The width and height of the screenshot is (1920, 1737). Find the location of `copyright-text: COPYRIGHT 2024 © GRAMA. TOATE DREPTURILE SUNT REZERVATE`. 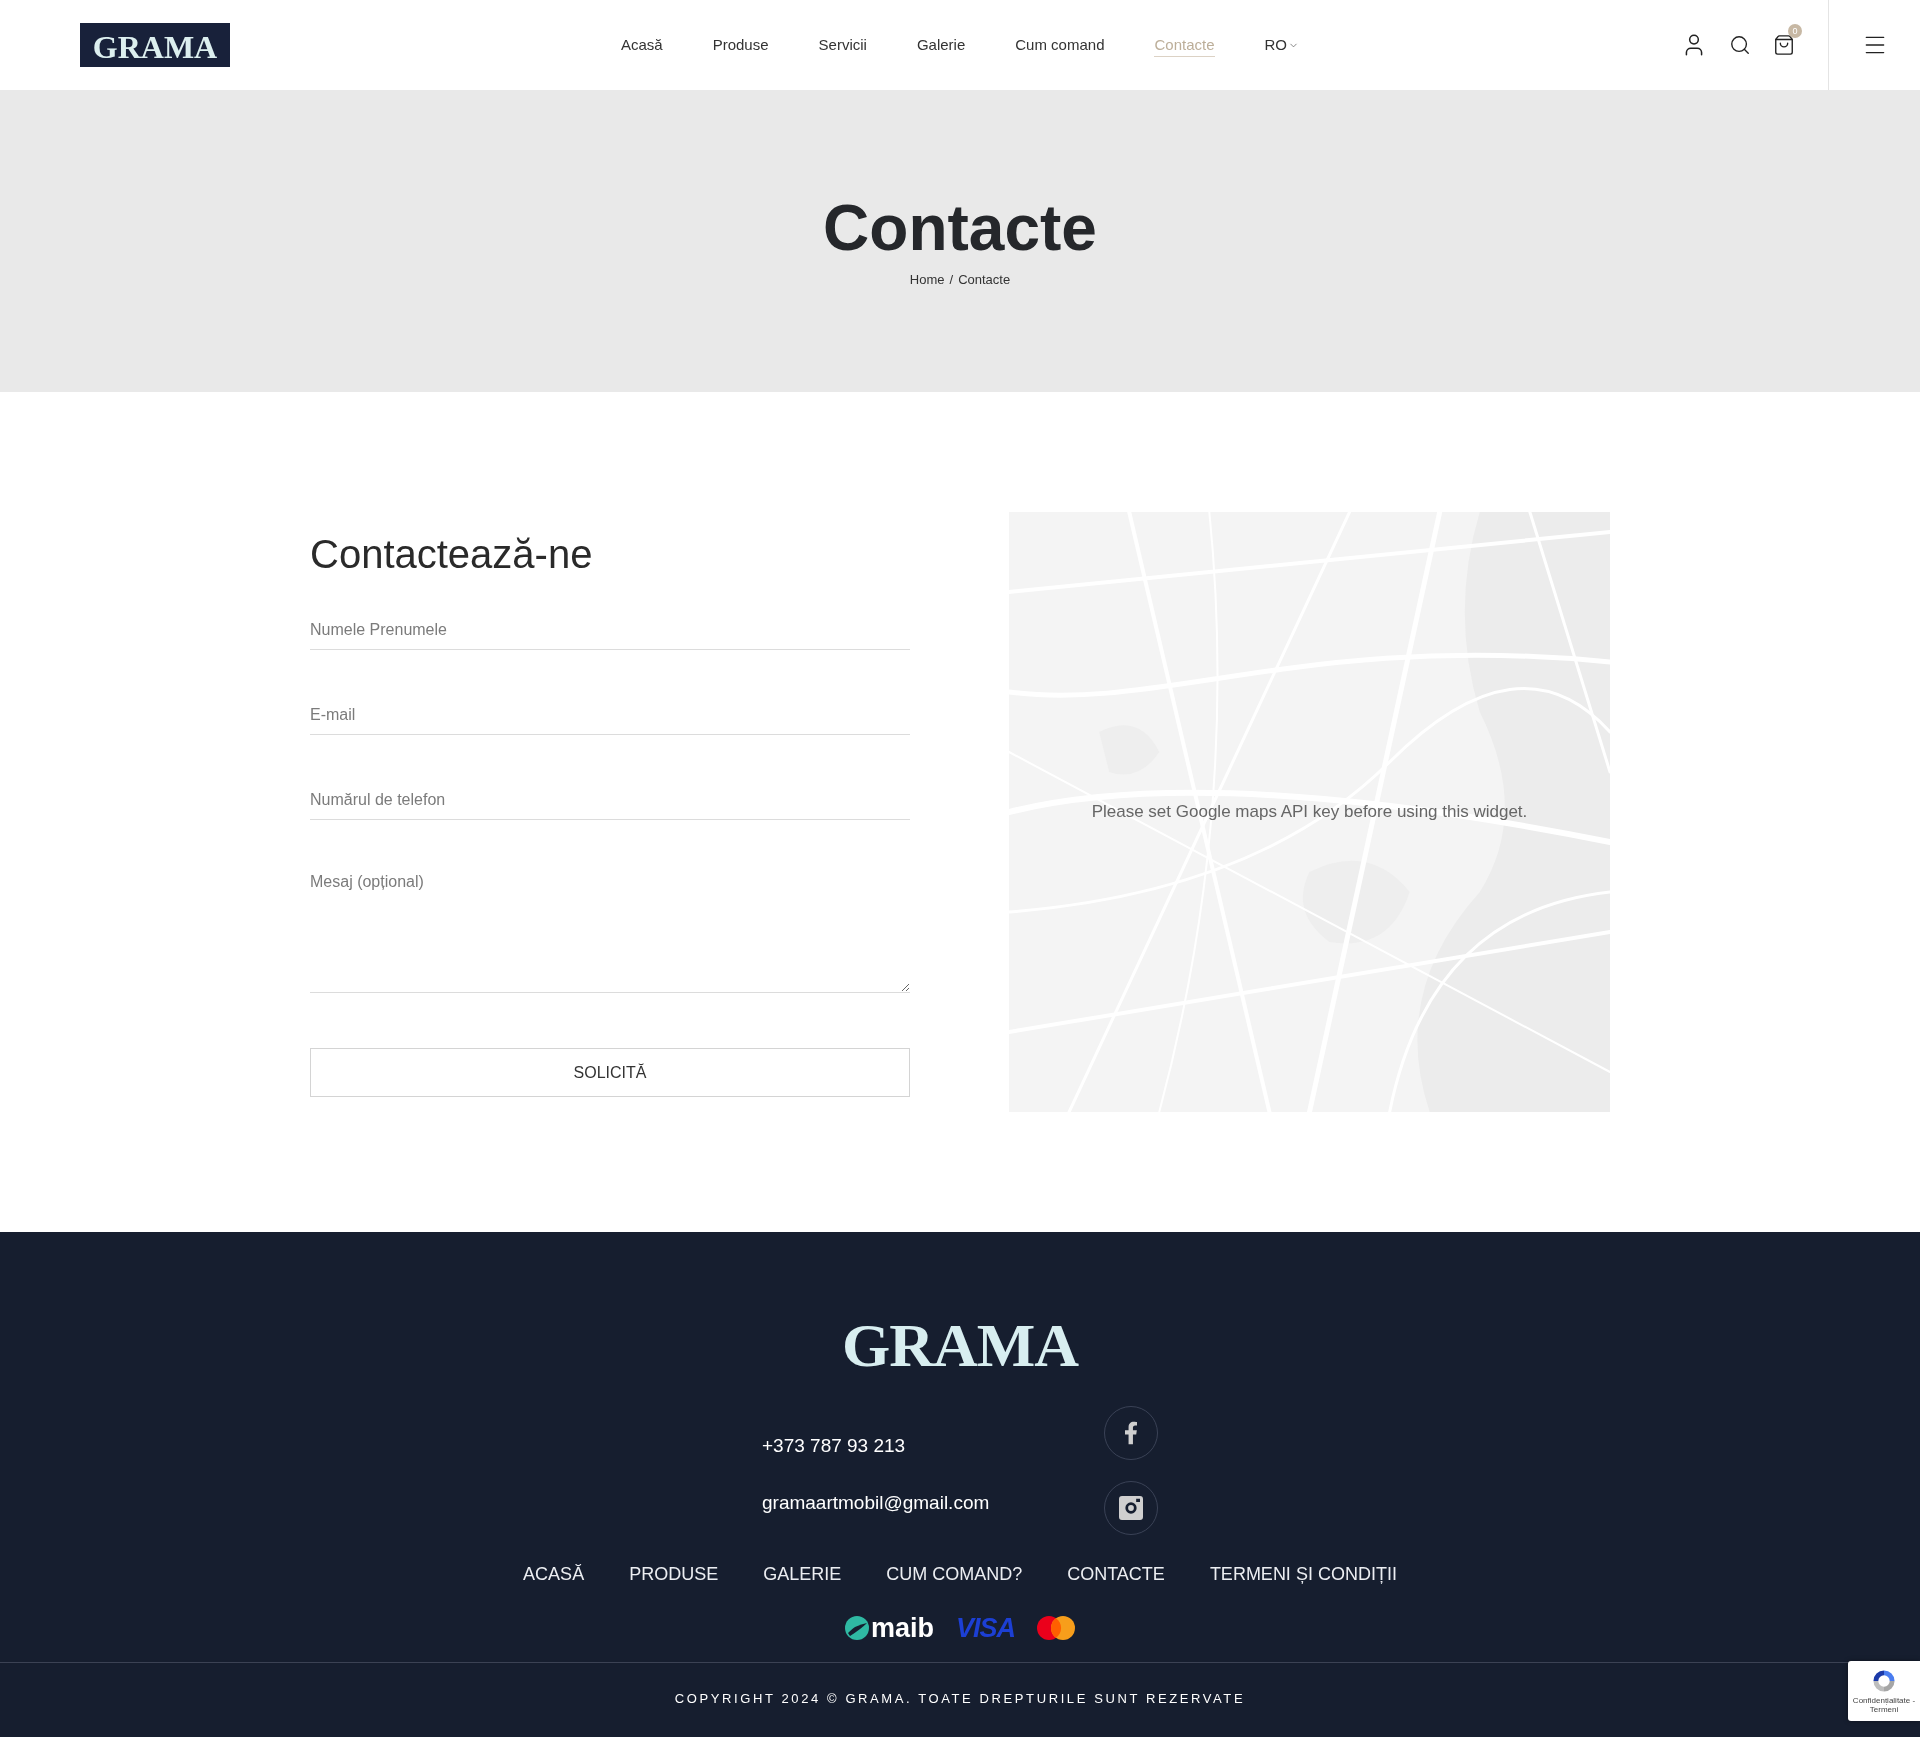

copyright-text: COPYRIGHT 2024 © GRAMA. TOATE DREPTURILE SUNT REZERVATE is located at coordinates (960, 1699).